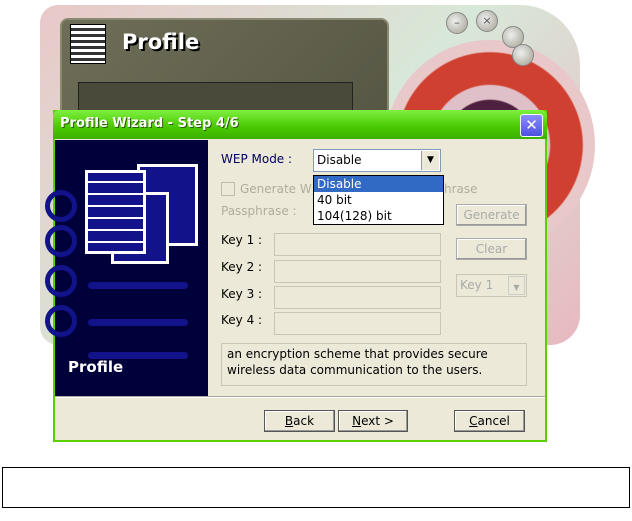  I want to click on key-3-label: Key 3 :, so click(242, 294).